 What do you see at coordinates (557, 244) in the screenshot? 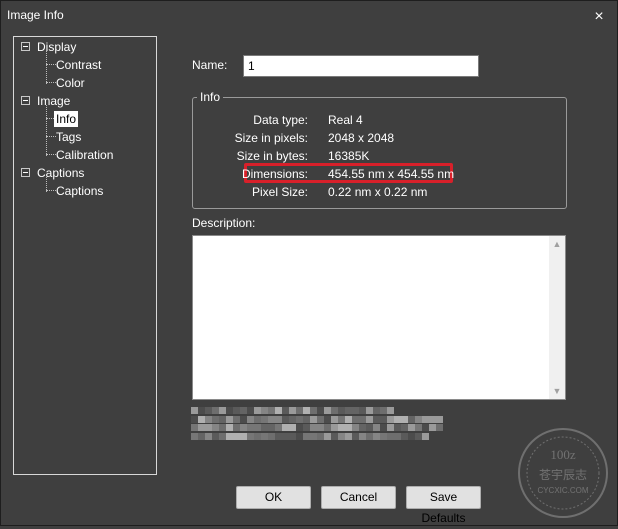
I see `scroll-up-icon: ▲` at bounding box center [557, 244].